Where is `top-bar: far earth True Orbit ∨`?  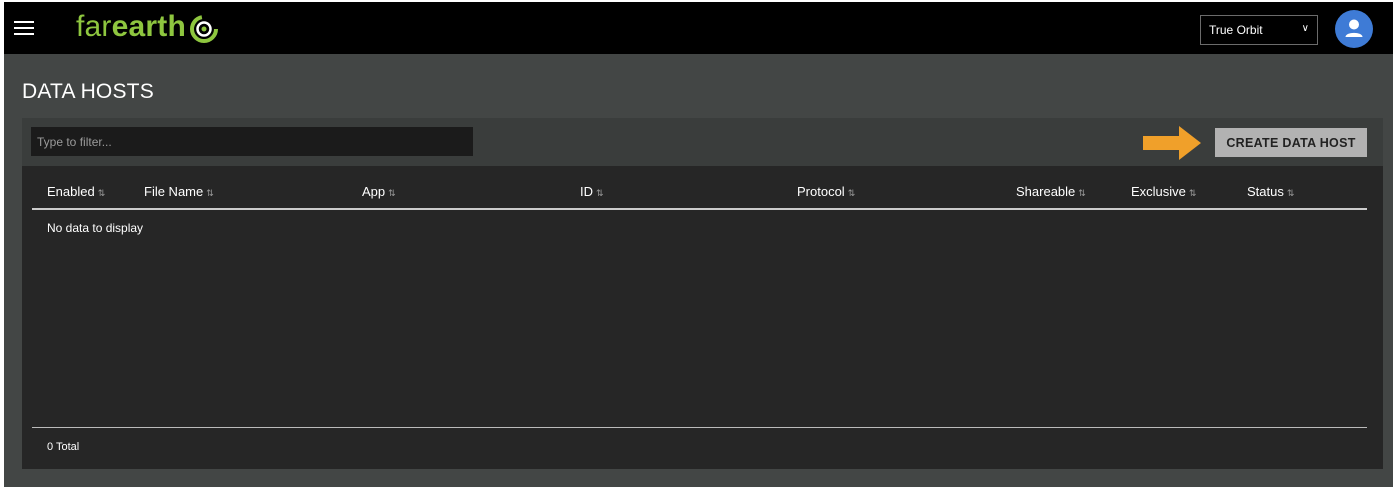
top-bar: far earth True Orbit ∨ is located at coordinates (698, 28).